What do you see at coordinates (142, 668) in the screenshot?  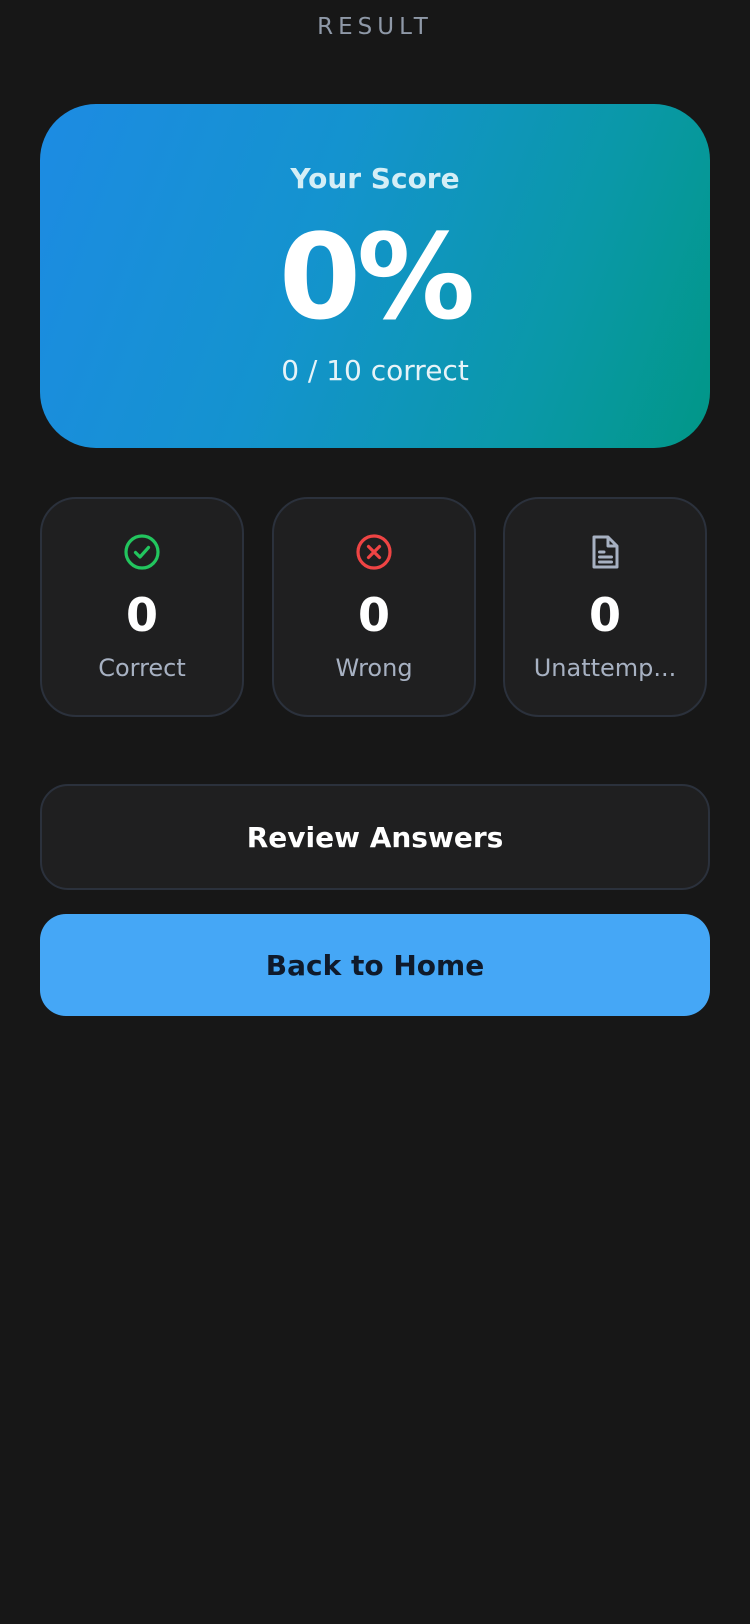 I see `correct-label: Correct` at bounding box center [142, 668].